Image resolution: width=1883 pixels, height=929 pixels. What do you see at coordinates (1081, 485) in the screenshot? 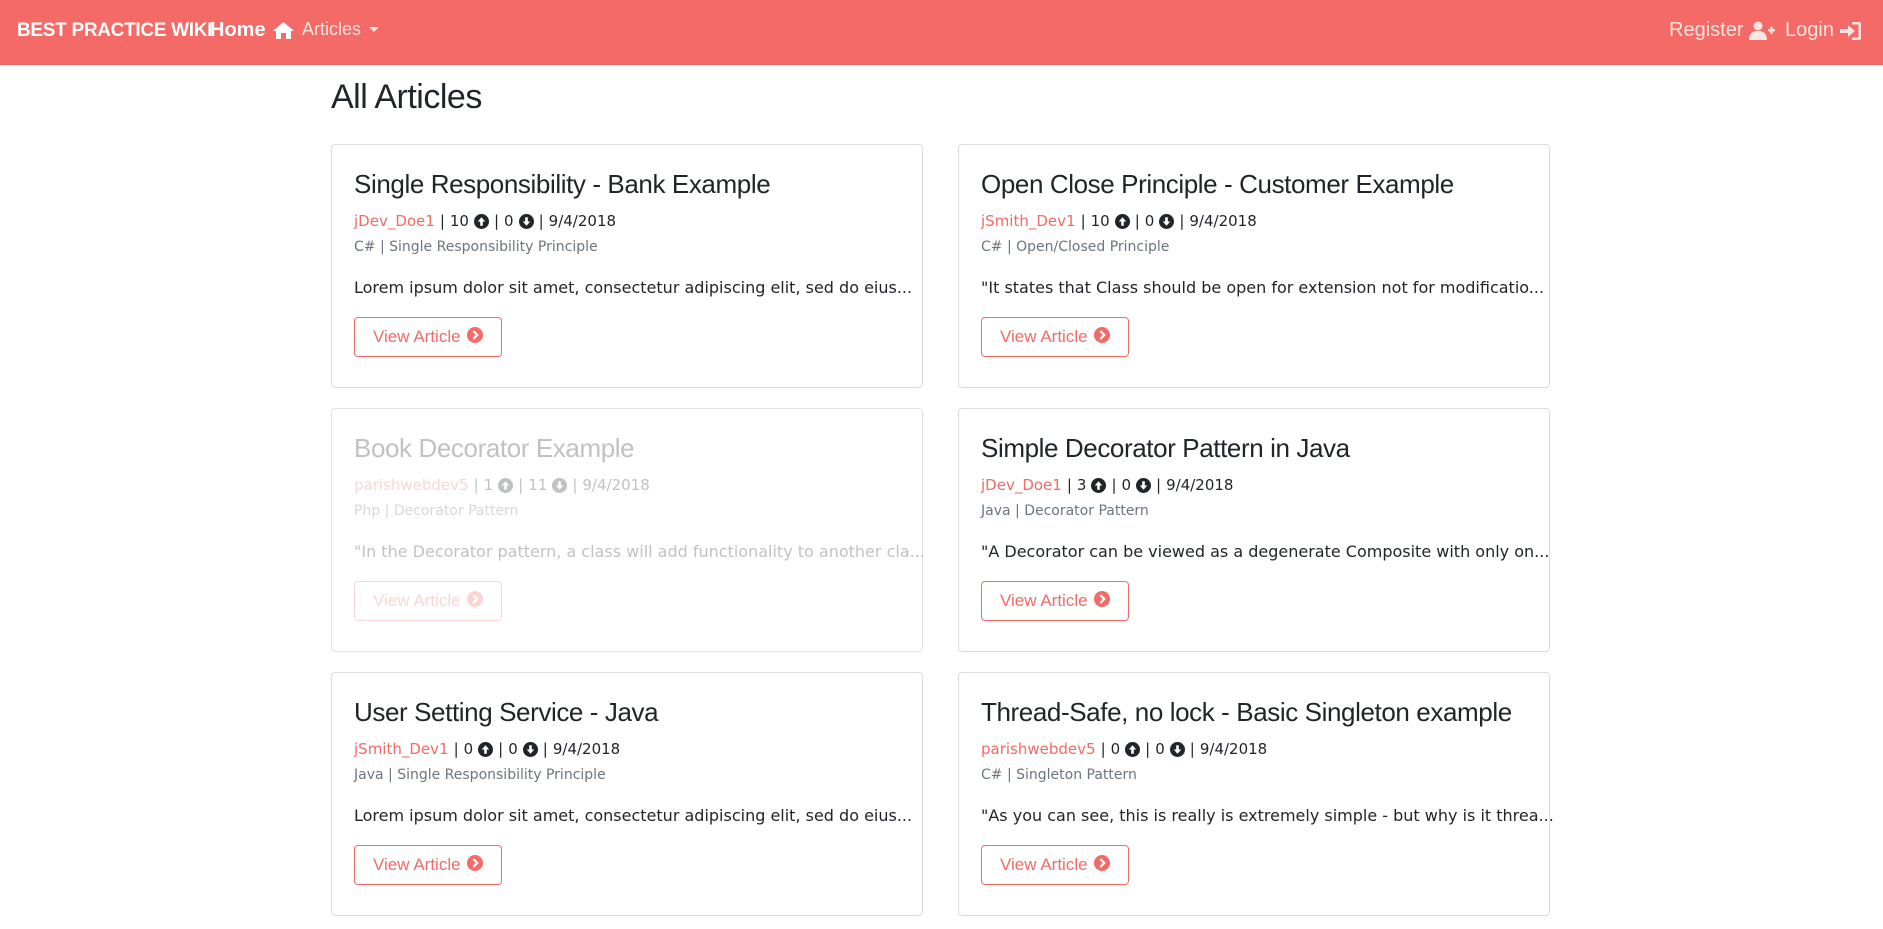
I see `upvote-count: 3` at bounding box center [1081, 485].